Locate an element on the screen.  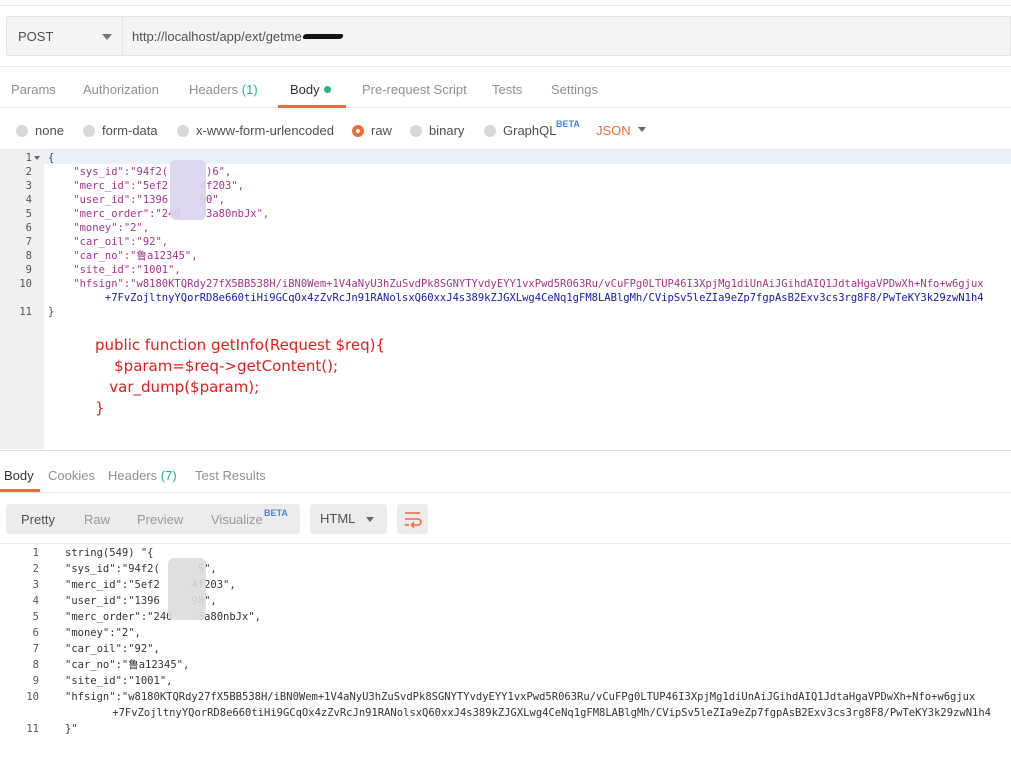
redaction-mark is located at coordinates (322, 36).